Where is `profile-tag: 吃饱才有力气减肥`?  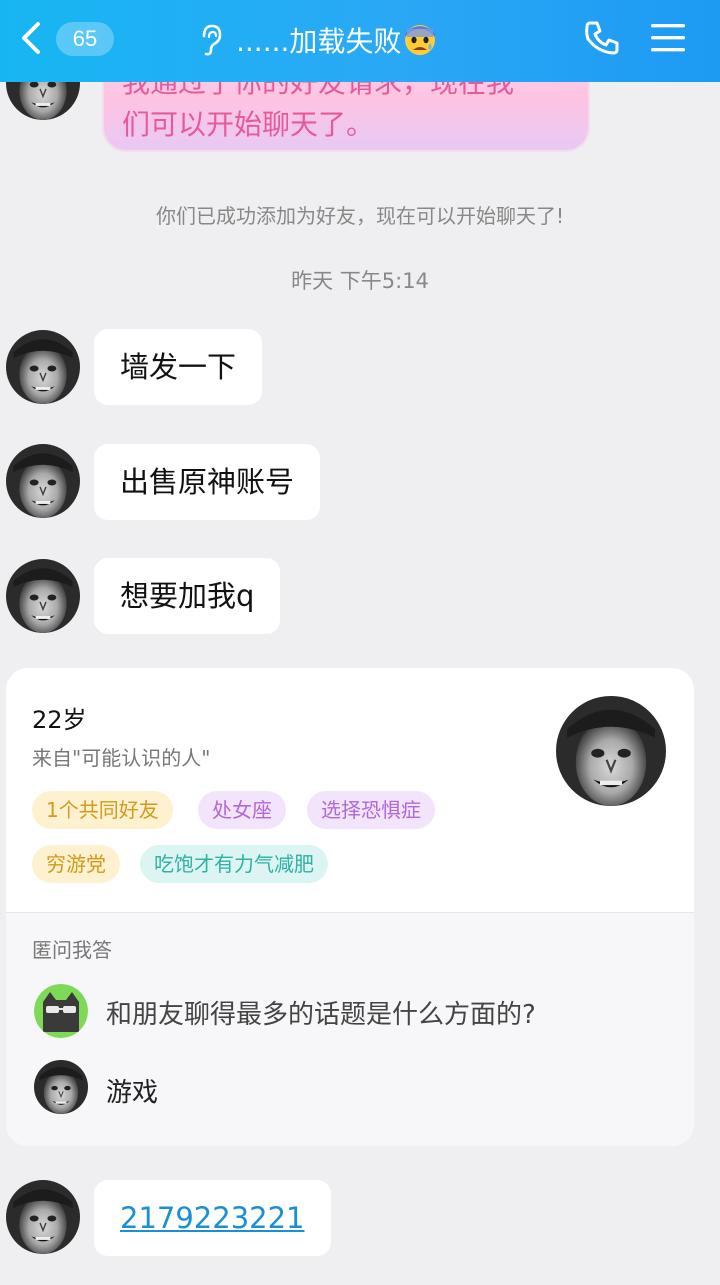 profile-tag: 吃饱才有力气减肥 is located at coordinates (234, 864).